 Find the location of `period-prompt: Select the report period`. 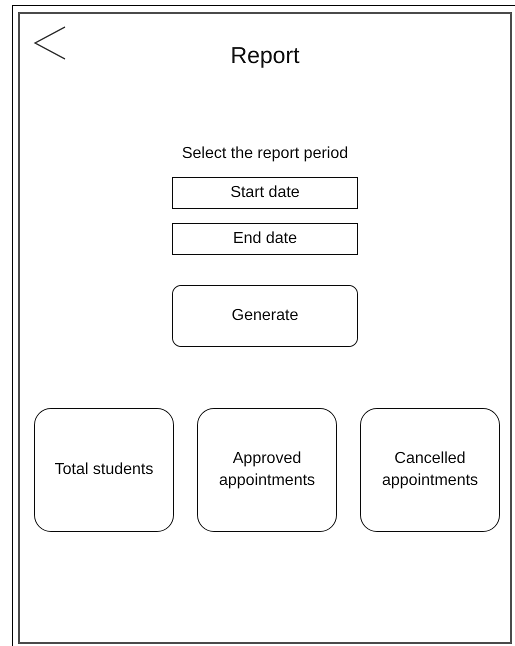

period-prompt: Select the report period is located at coordinates (265, 154).